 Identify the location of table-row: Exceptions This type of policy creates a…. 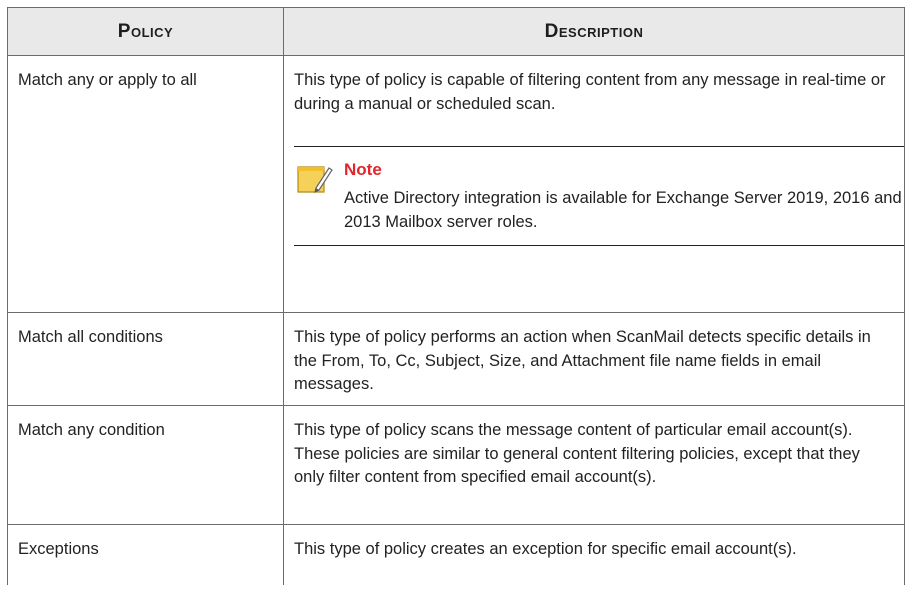
(456, 554).